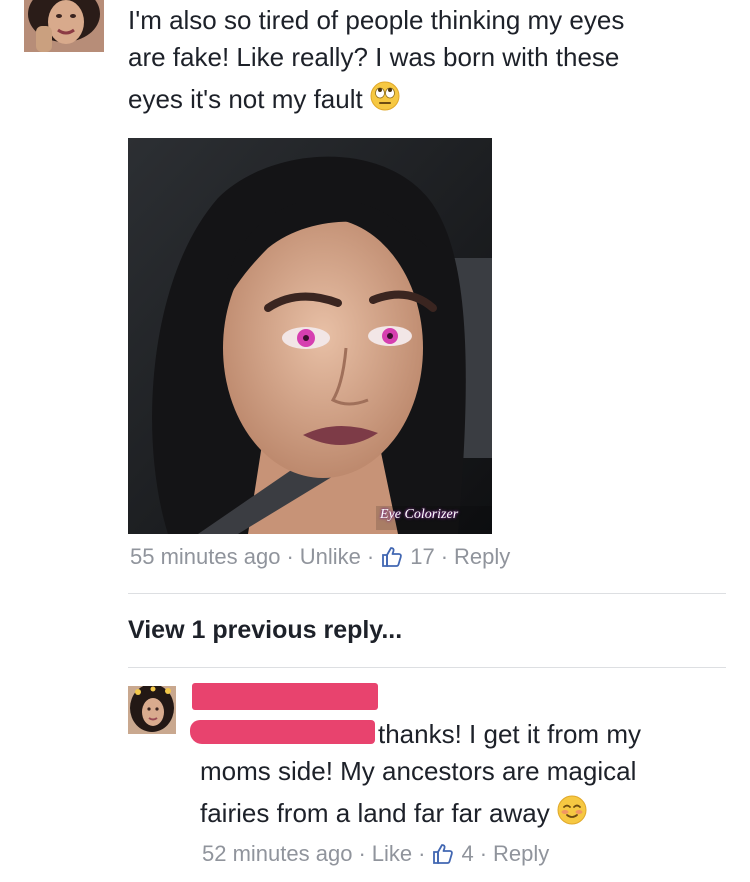 The width and height of the screenshot is (750, 882). I want to click on reply-timestamp: 52 minutes ago, so click(277, 854).